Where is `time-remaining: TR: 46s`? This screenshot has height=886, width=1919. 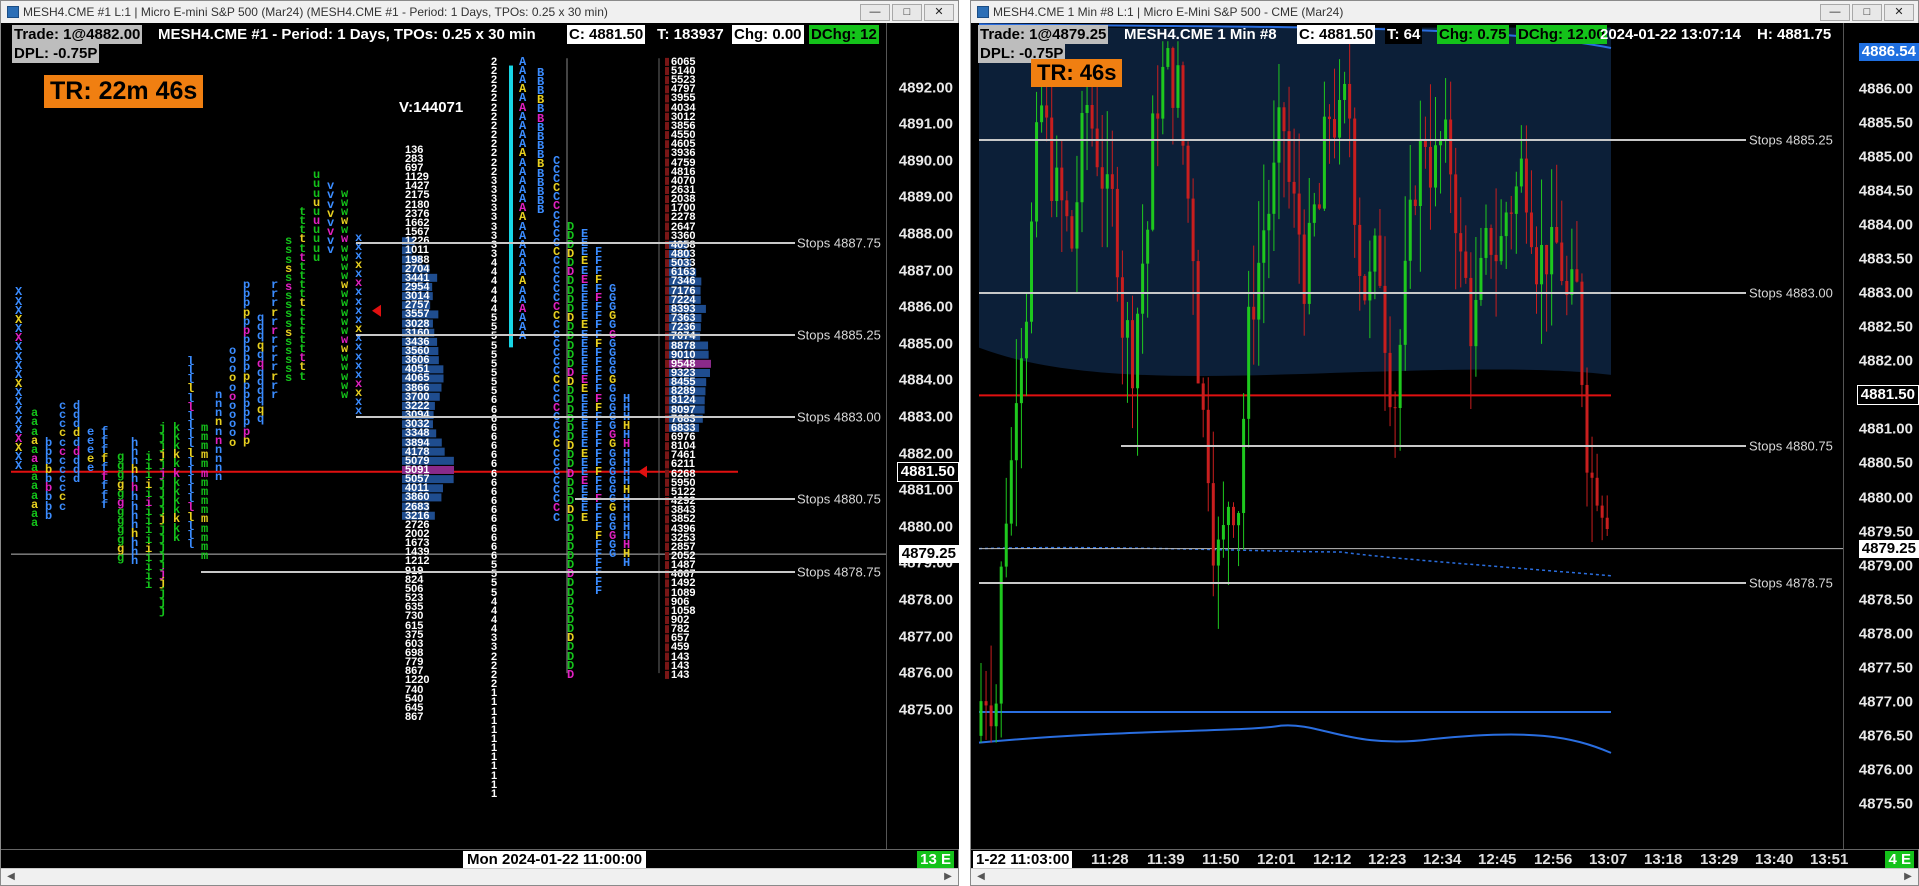 time-remaining: TR: 46s is located at coordinates (1077, 73).